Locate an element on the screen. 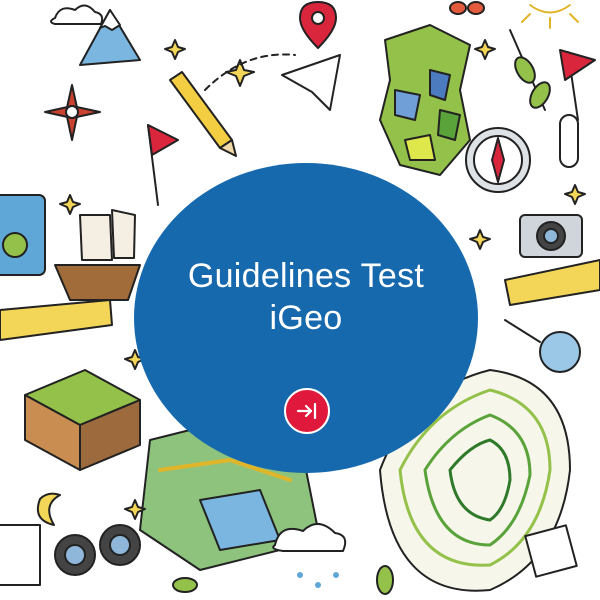 The height and width of the screenshot is (600, 600). paper-plane-icon is located at coordinates (311, 82).